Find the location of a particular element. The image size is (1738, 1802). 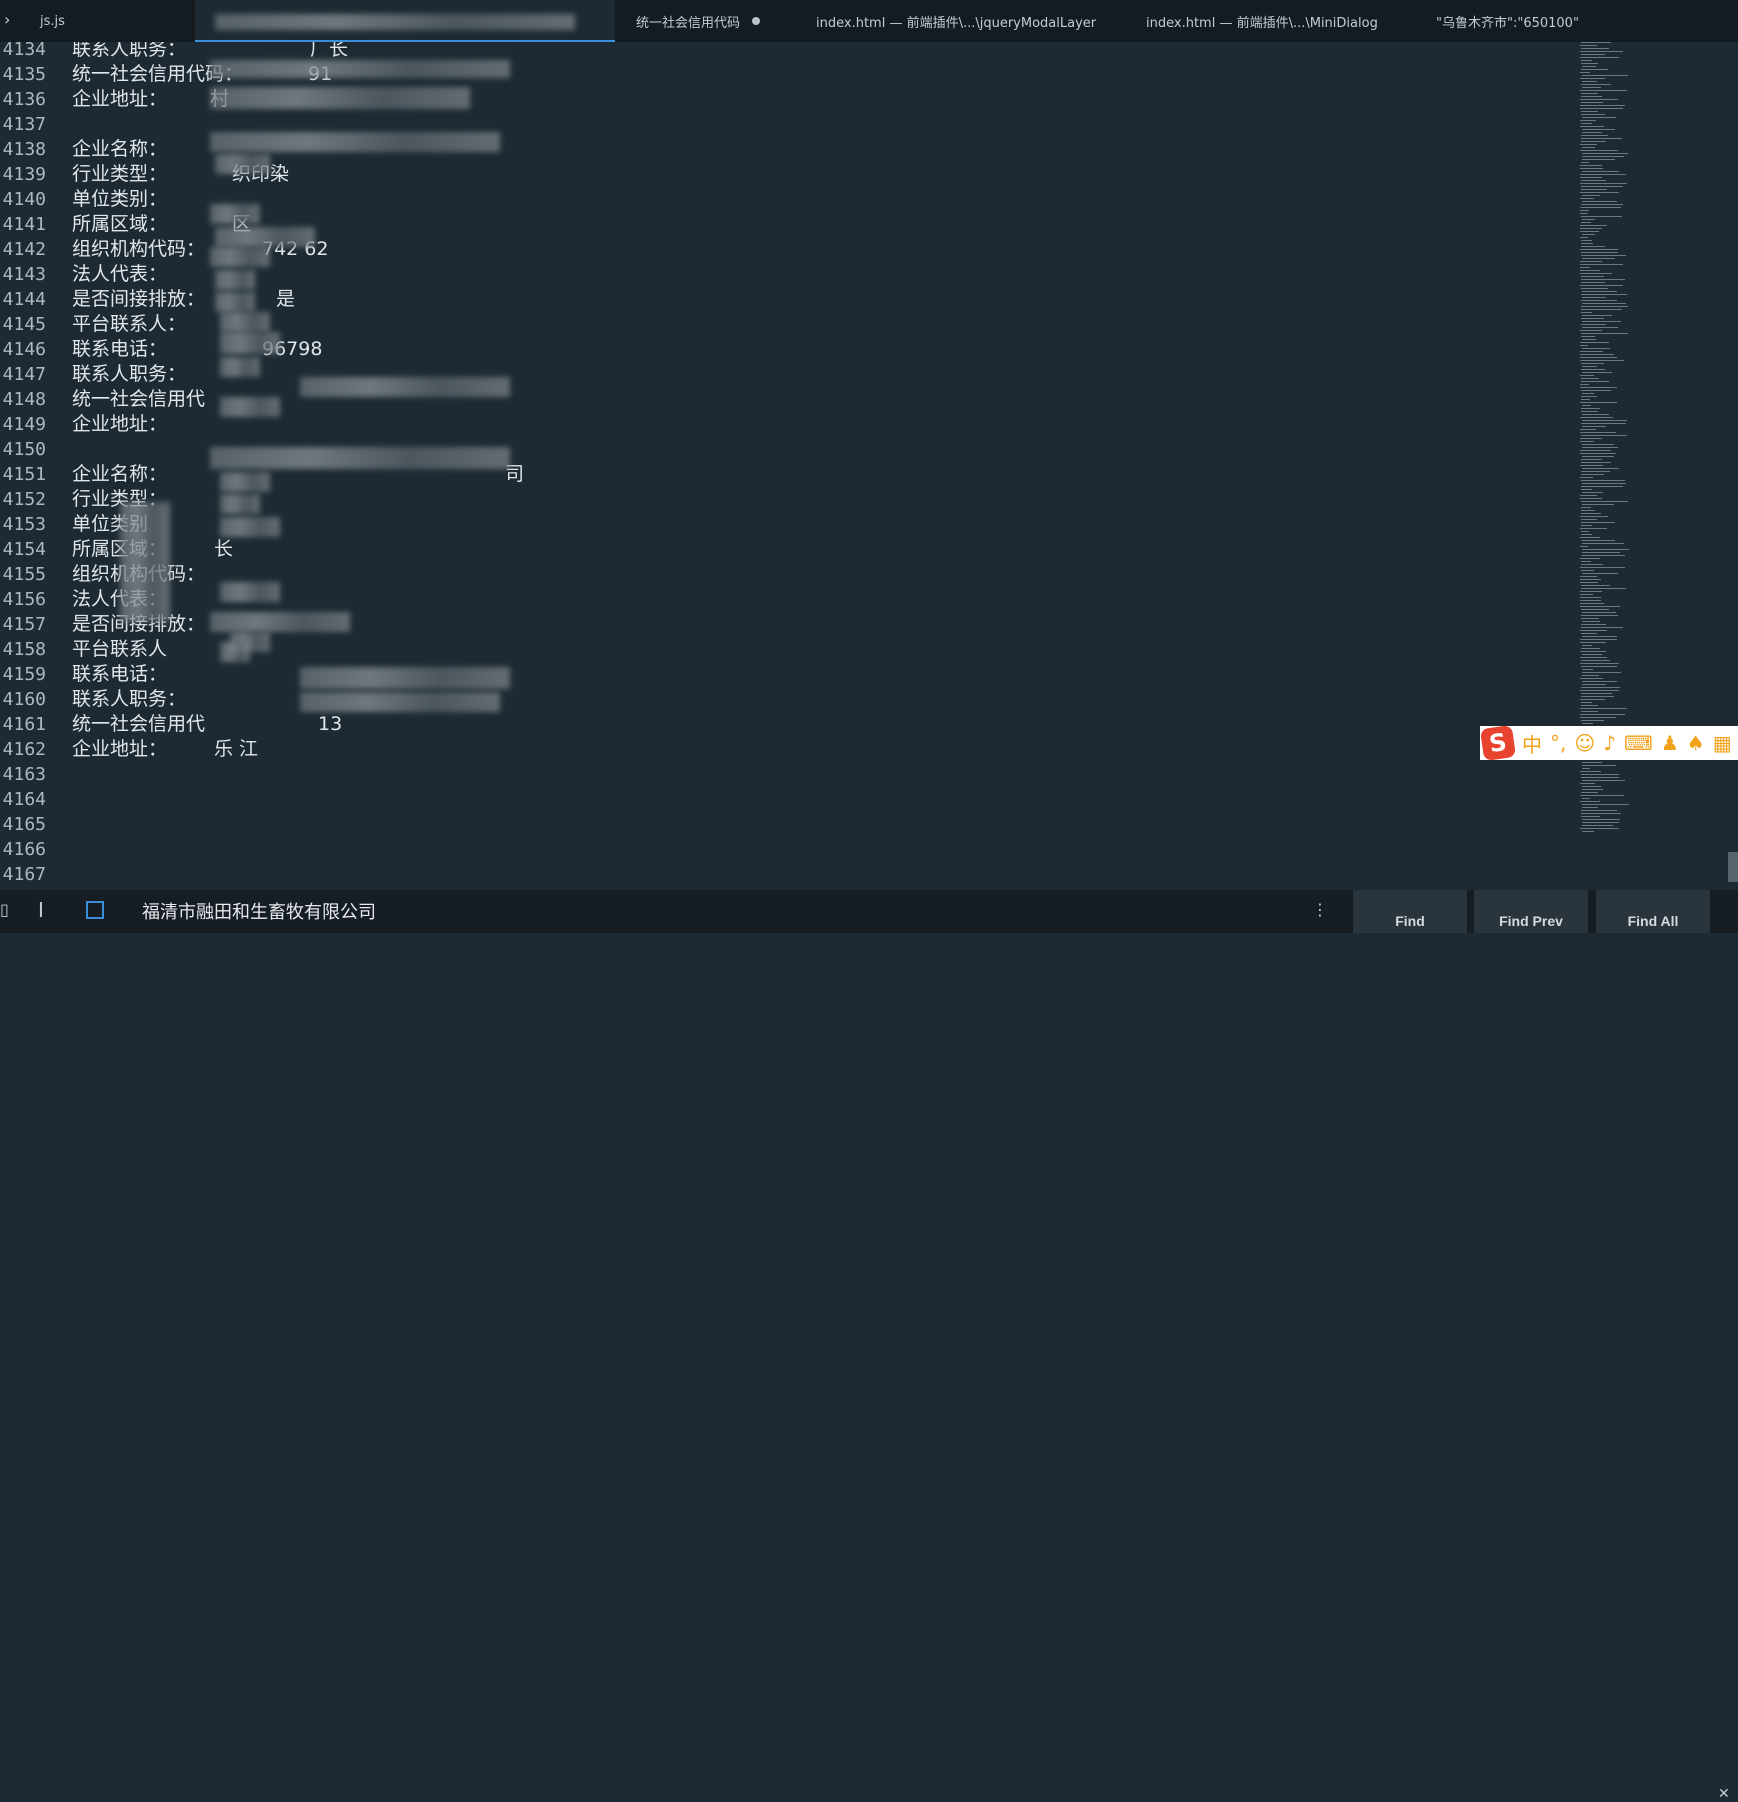

tab-label: js.js is located at coordinates (52, 21).